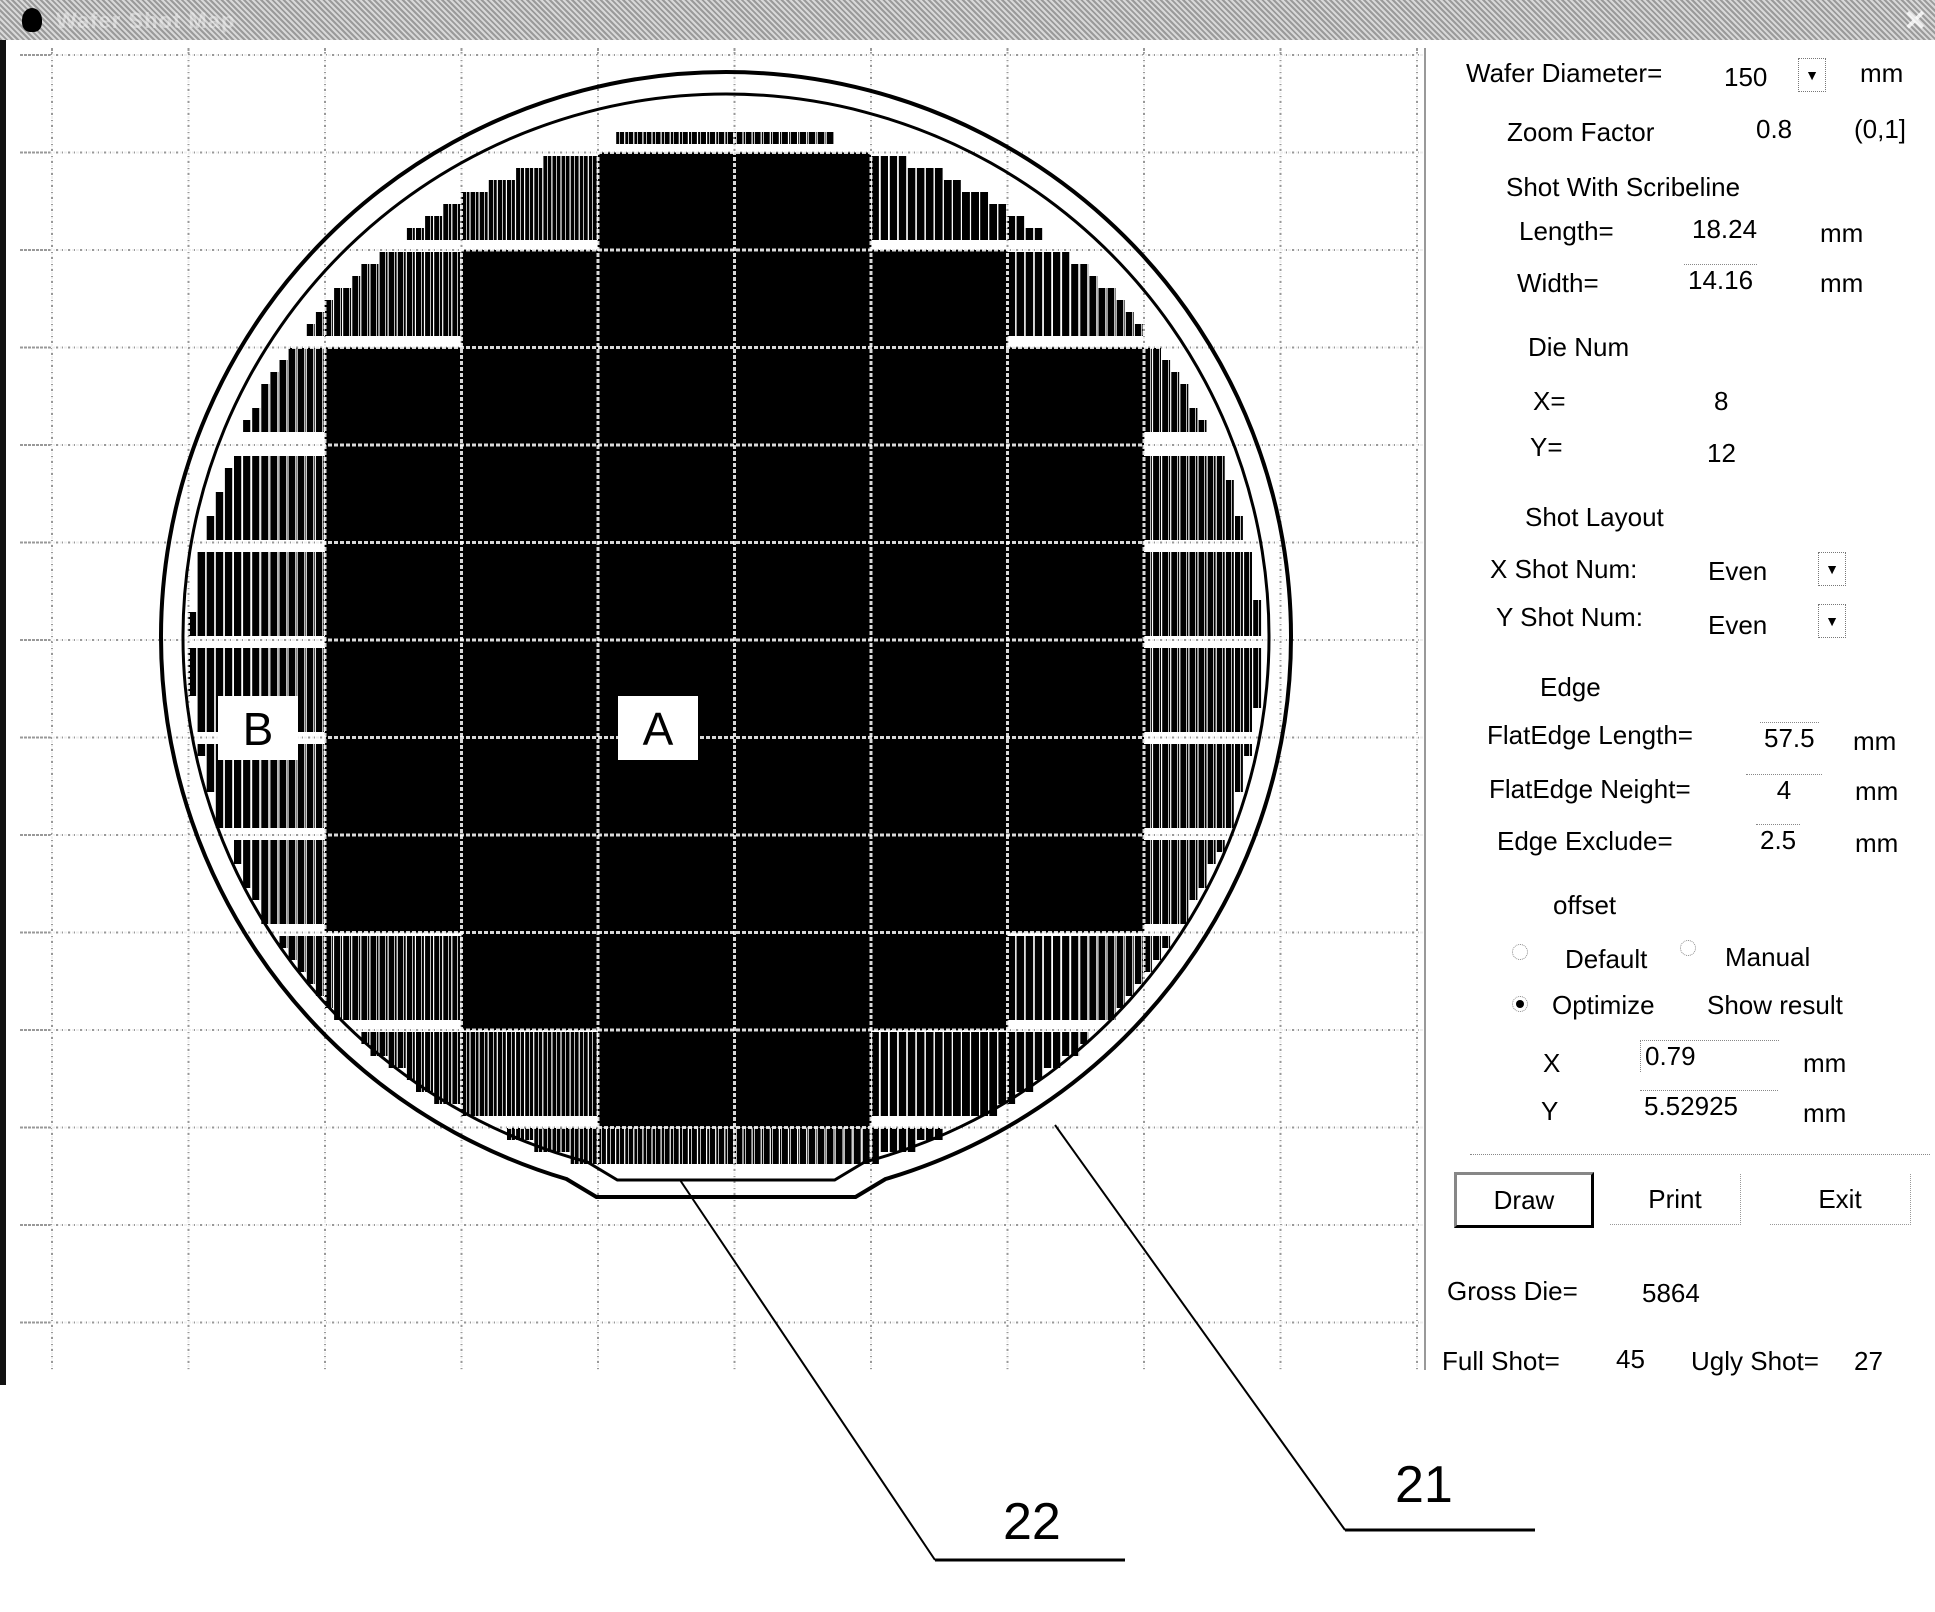 Image resolution: width=1935 pixels, height=1612 pixels. I want to click on offset-manual-label: Manual, so click(1767, 957).